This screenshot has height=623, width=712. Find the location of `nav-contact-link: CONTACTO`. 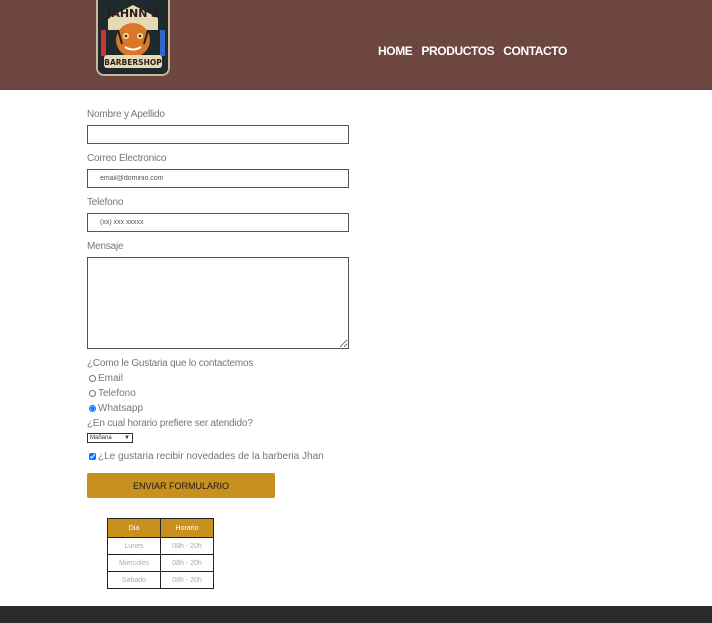

nav-contact-link: CONTACTO is located at coordinates (535, 51).